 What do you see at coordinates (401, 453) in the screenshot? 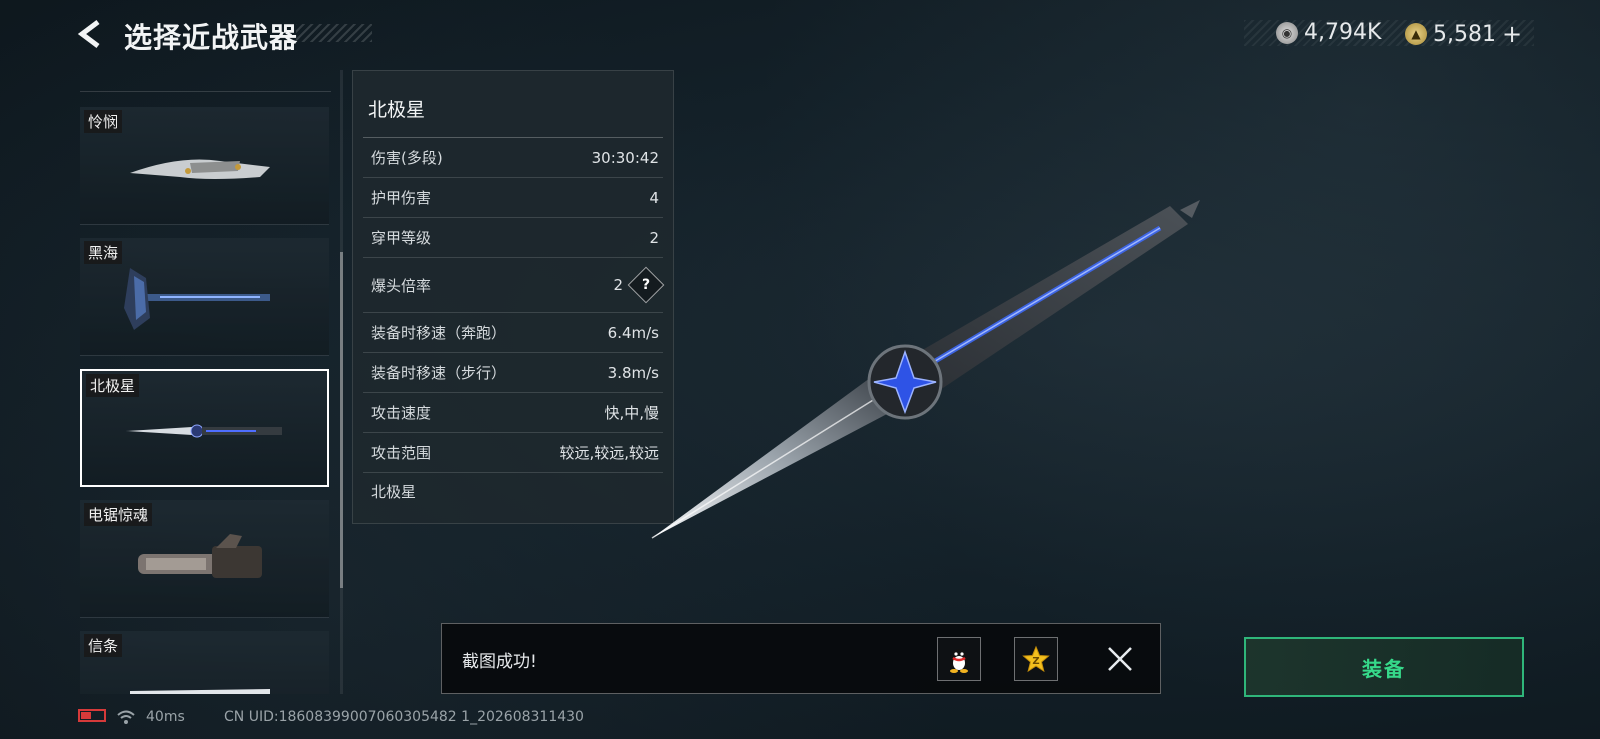
I see `stat-label: 攻击范围` at bounding box center [401, 453].